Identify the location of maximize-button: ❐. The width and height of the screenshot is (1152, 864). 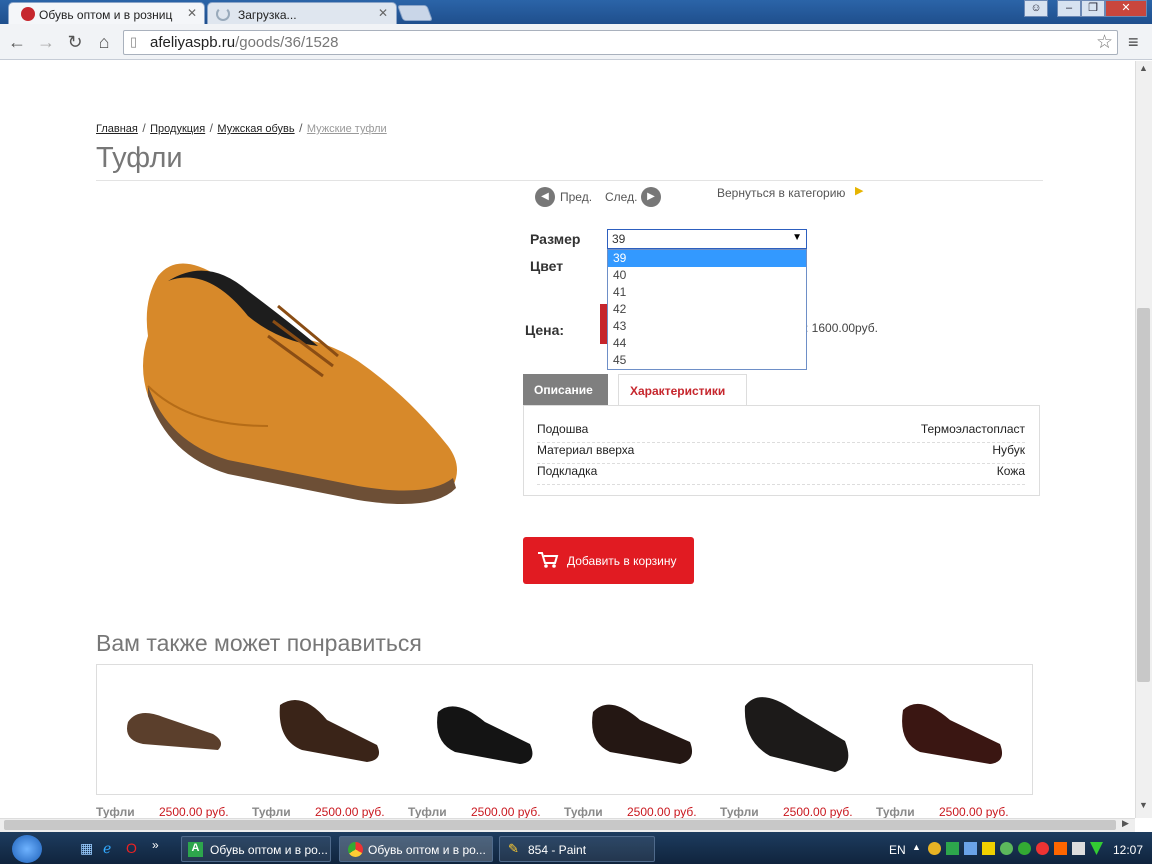
(1093, 8).